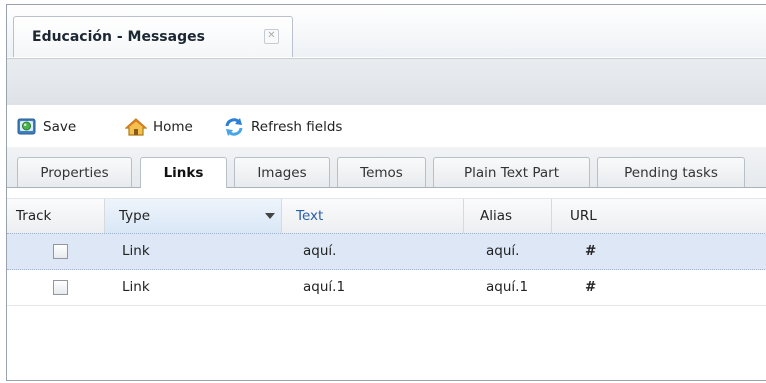 Image resolution: width=766 pixels, height=383 pixels. Describe the element at coordinates (282, 172) in the screenshot. I see `tab-images: Images` at that location.